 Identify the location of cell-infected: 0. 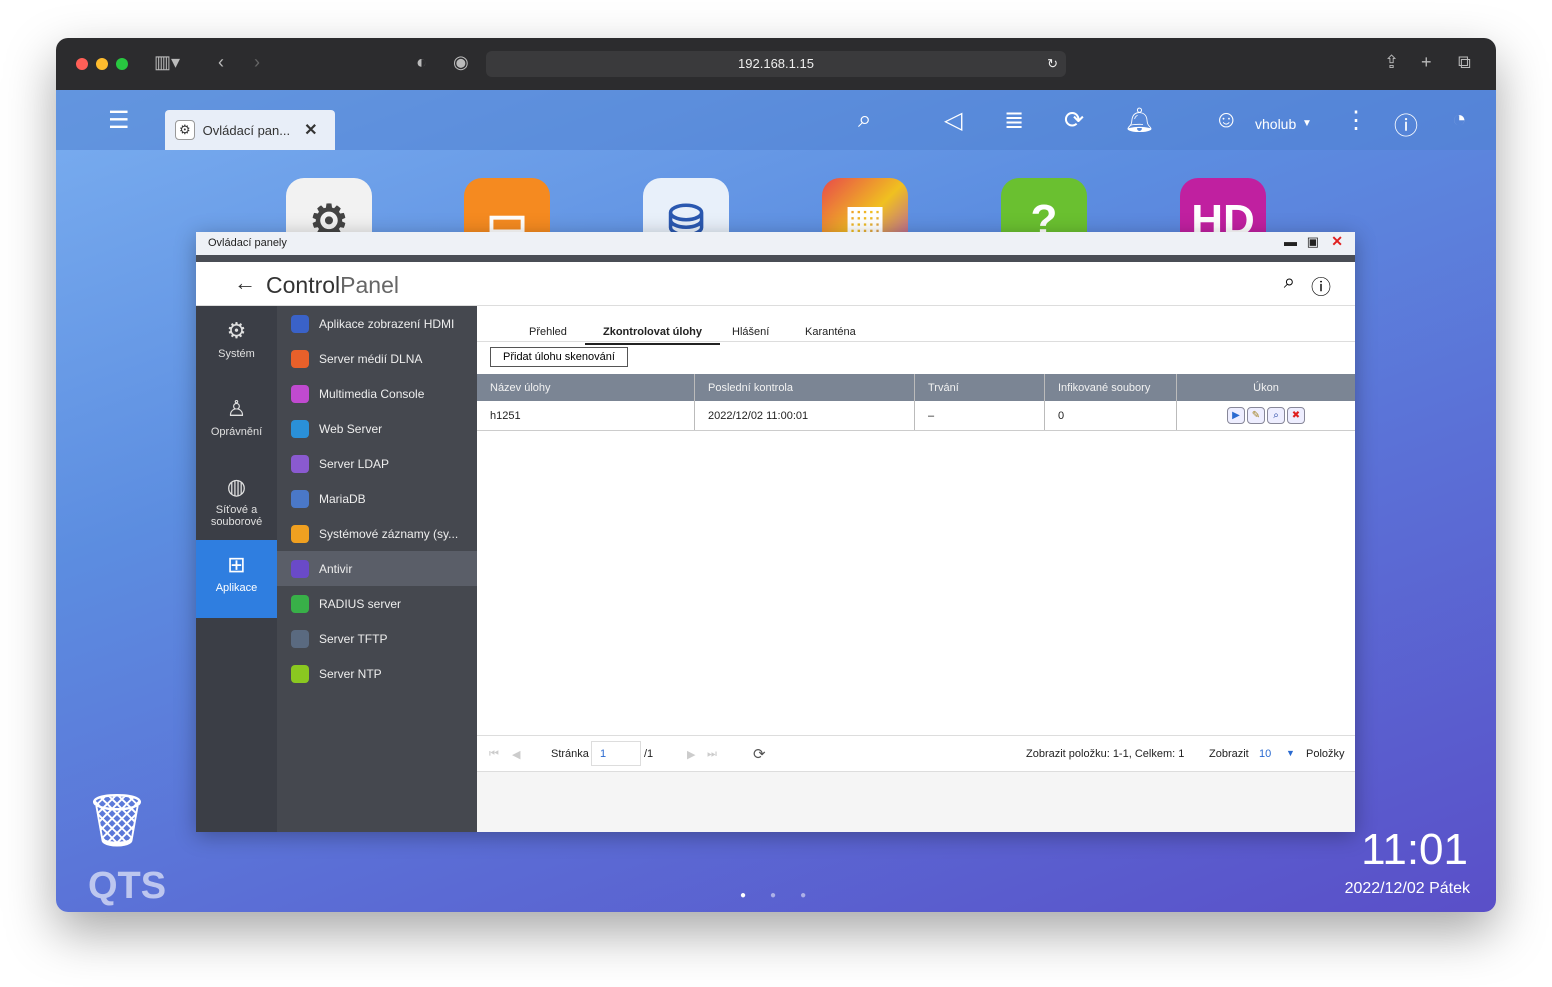
(1111, 415).